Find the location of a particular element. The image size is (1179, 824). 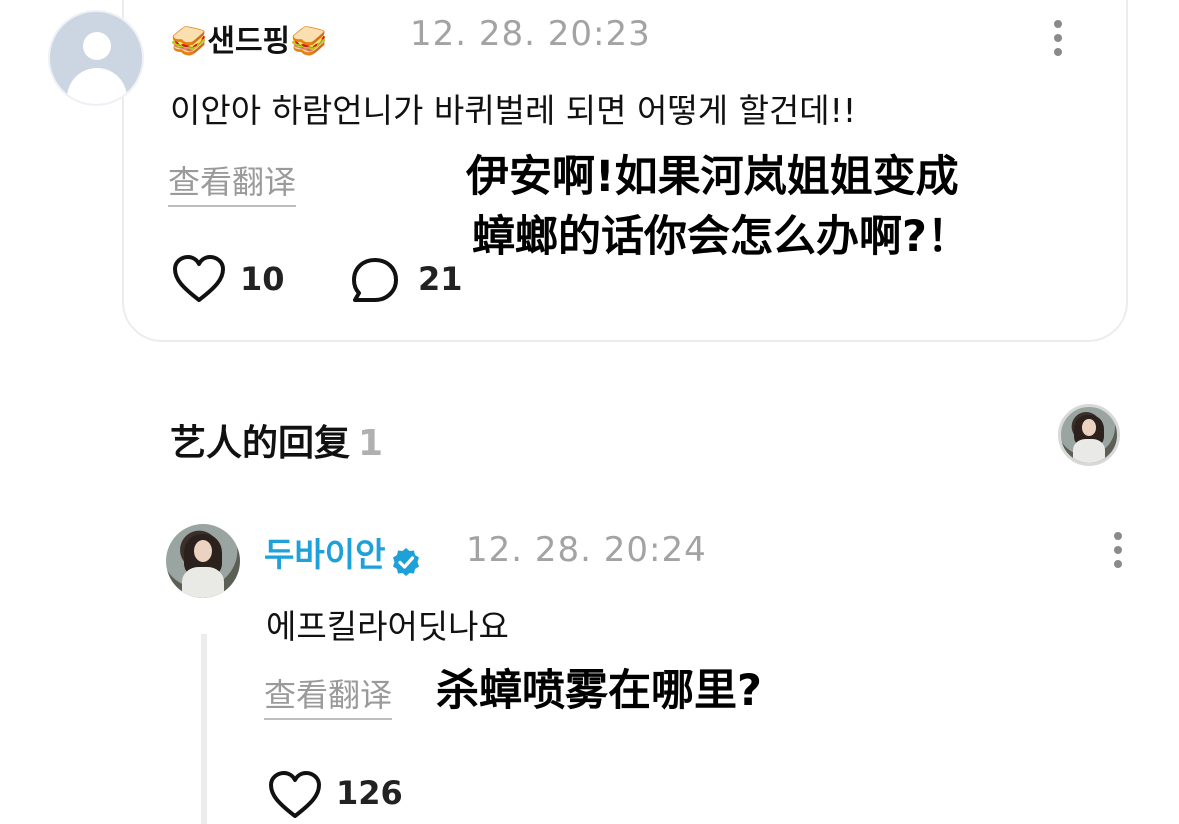

reply-more-options-icon is located at coordinates (1118, 553).